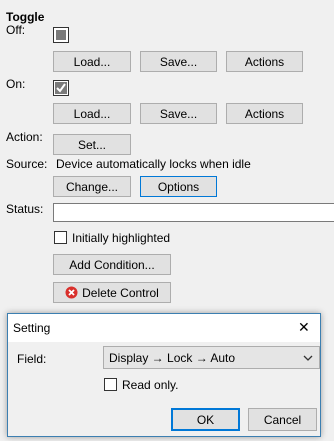 The image size is (334, 441). Describe the element at coordinates (205, 419) in the screenshot. I see `ok-button: OK` at that location.